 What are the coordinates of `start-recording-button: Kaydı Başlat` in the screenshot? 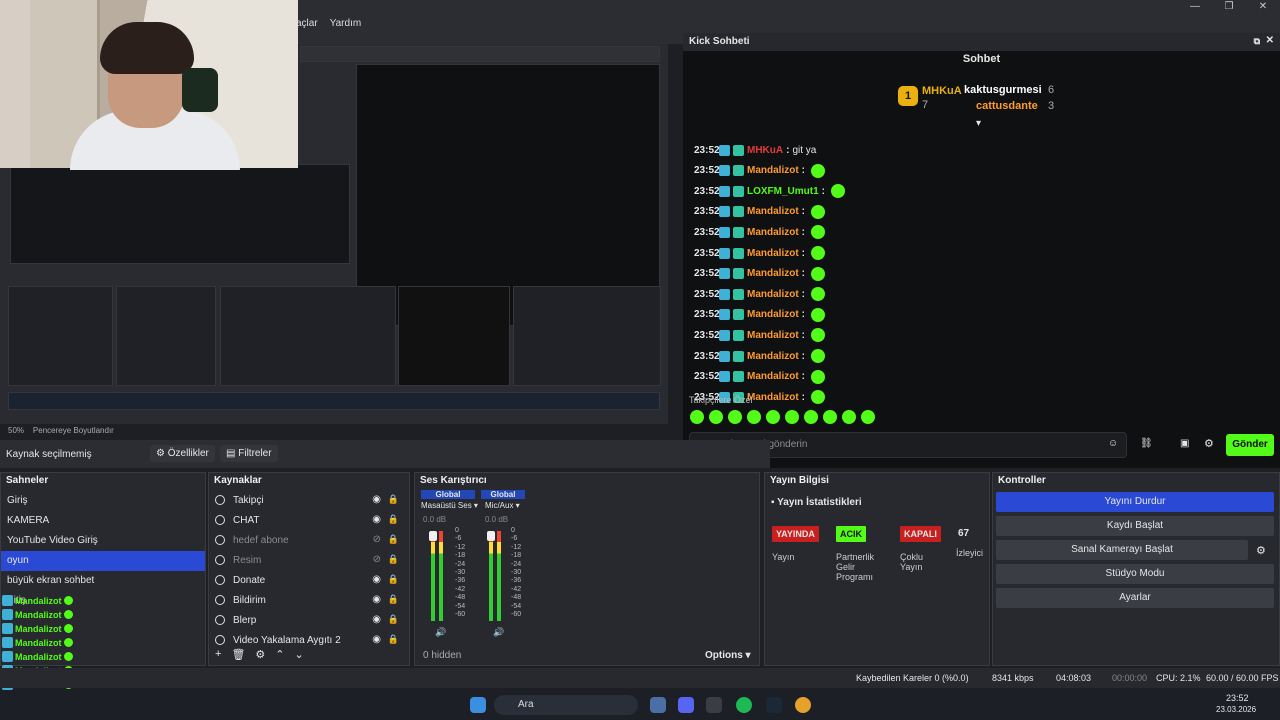 It's located at (1135, 526).